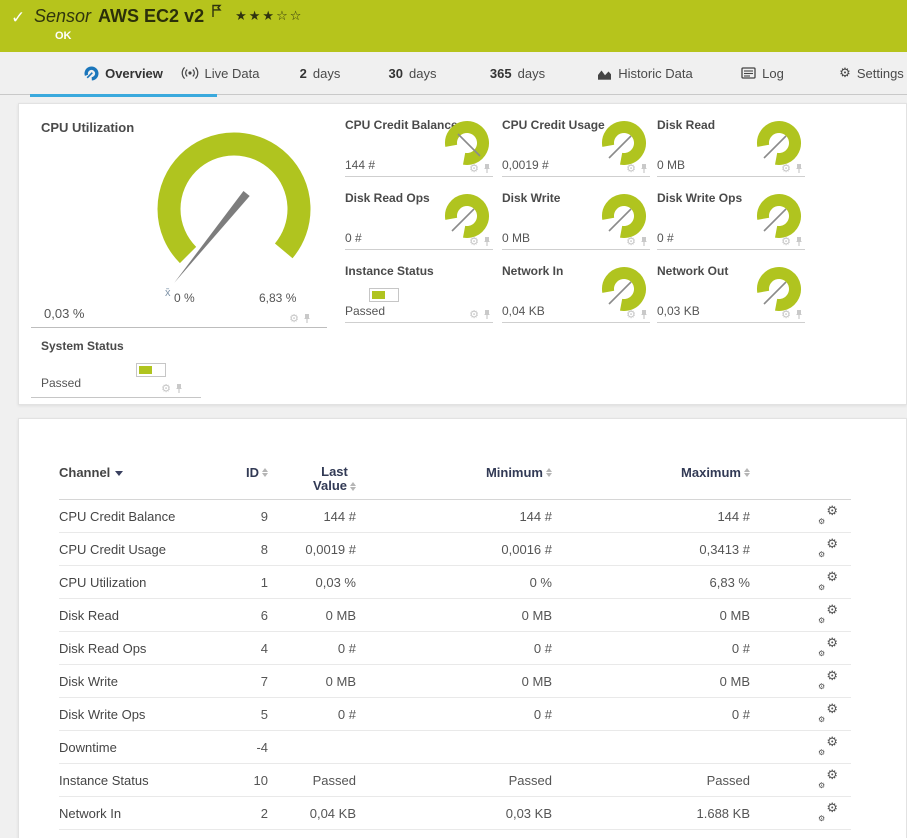 This screenshot has width=907, height=838. Describe the element at coordinates (216, 13) in the screenshot. I see `flag-icon` at that location.